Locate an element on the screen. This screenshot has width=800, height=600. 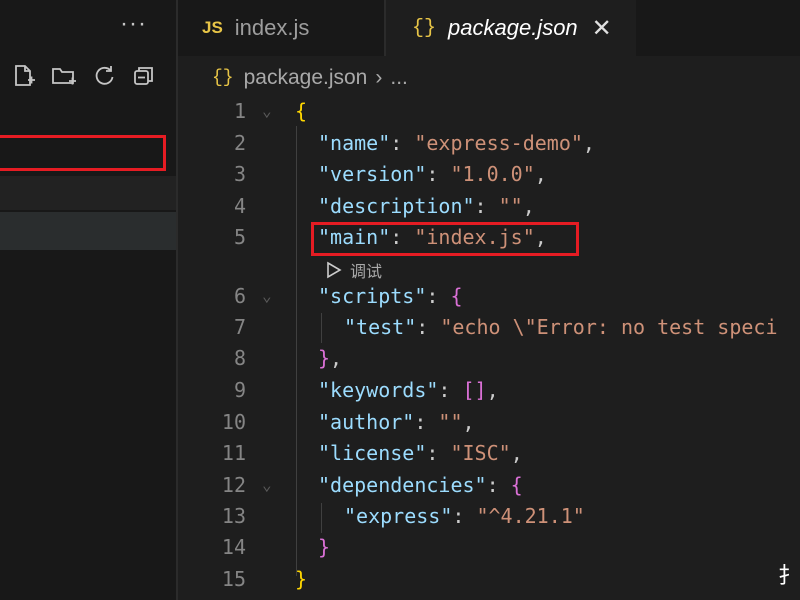
tab-index-js: JS index.js is located at coordinates (281, 28).